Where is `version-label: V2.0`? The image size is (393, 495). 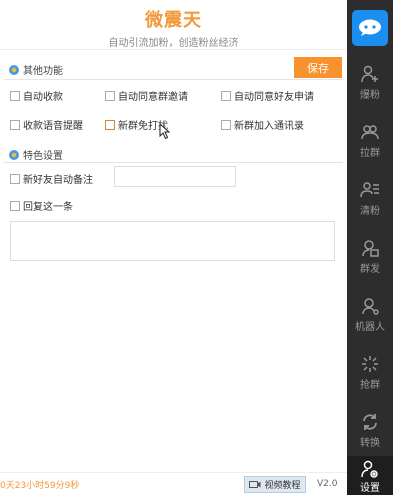 version-label: V2.0 is located at coordinates (327, 484).